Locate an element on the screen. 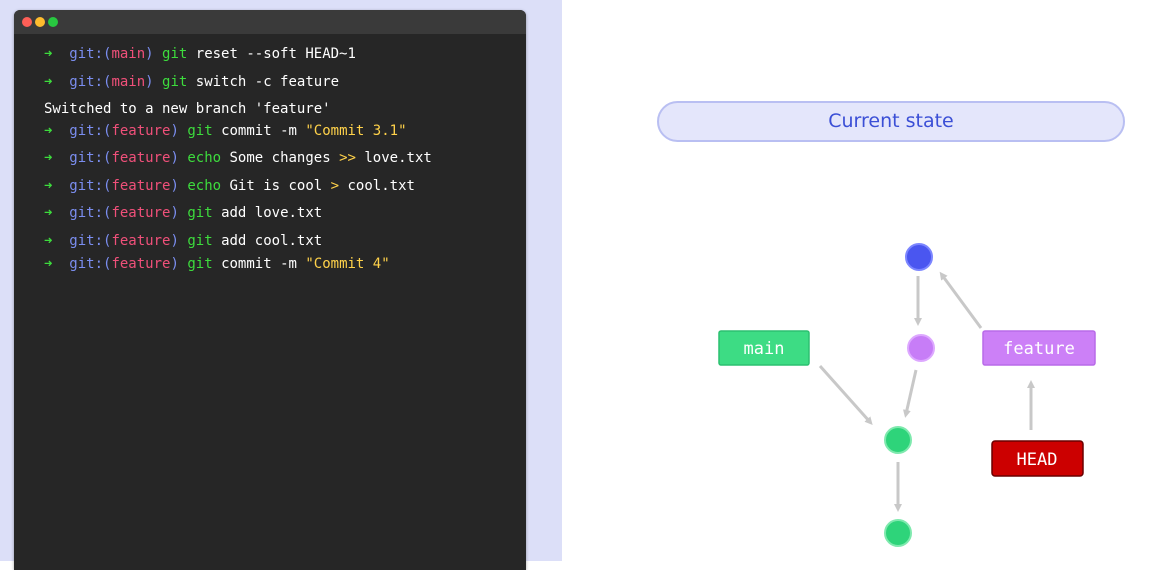 The image size is (1155, 570). head-pointer-label: HEAD is located at coordinates (1037, 458).